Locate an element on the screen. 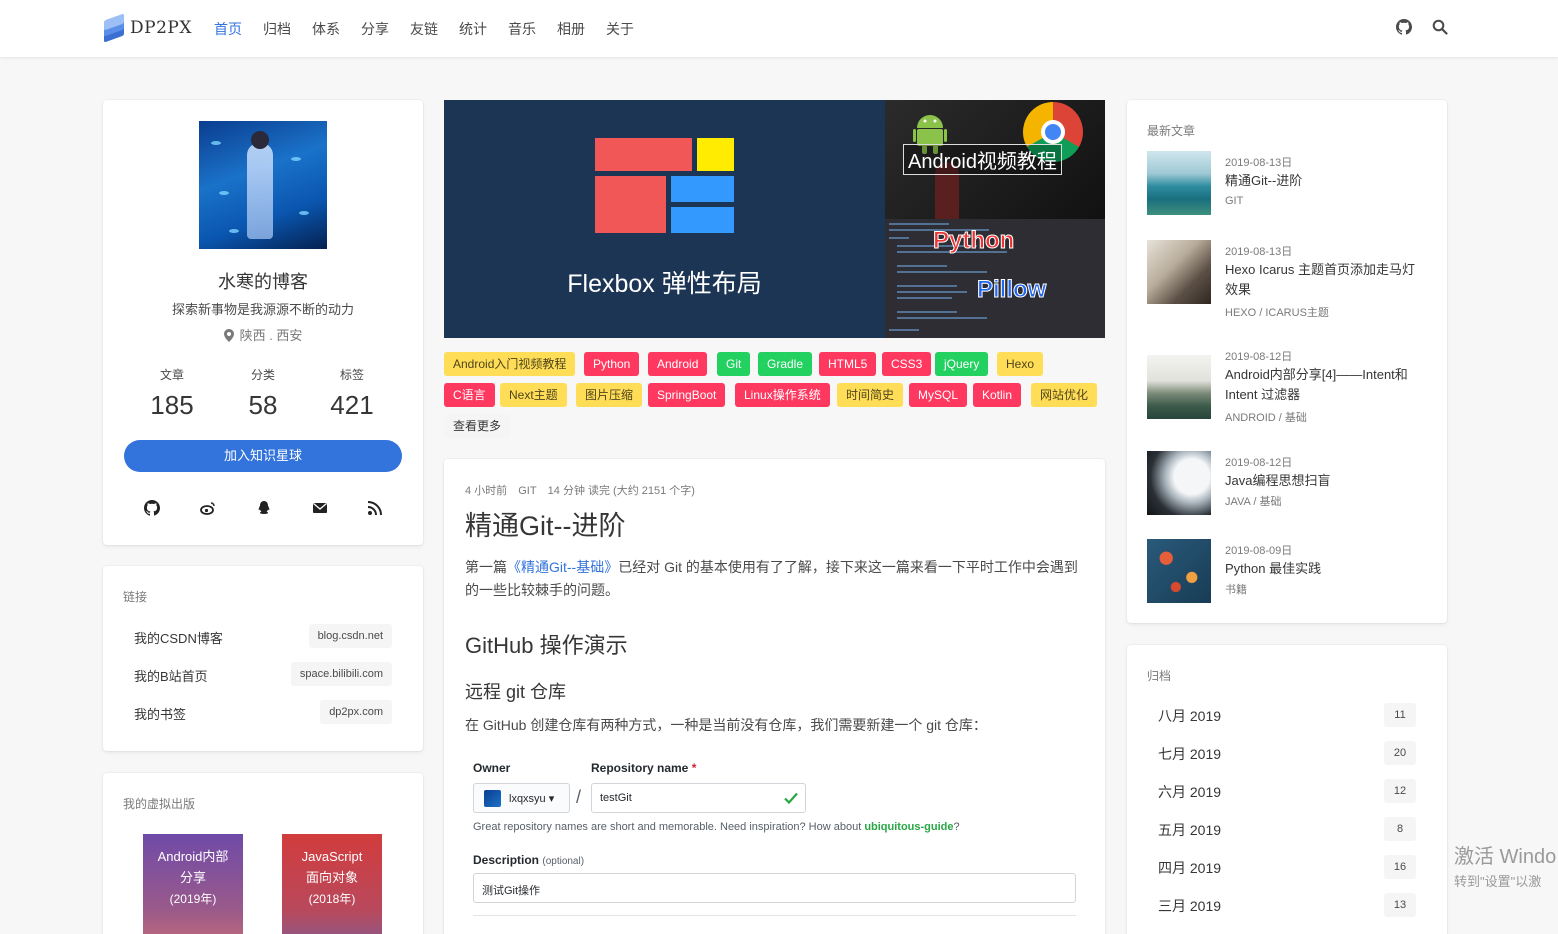  archive-count: 20 is located at coordinates (1400, 753).